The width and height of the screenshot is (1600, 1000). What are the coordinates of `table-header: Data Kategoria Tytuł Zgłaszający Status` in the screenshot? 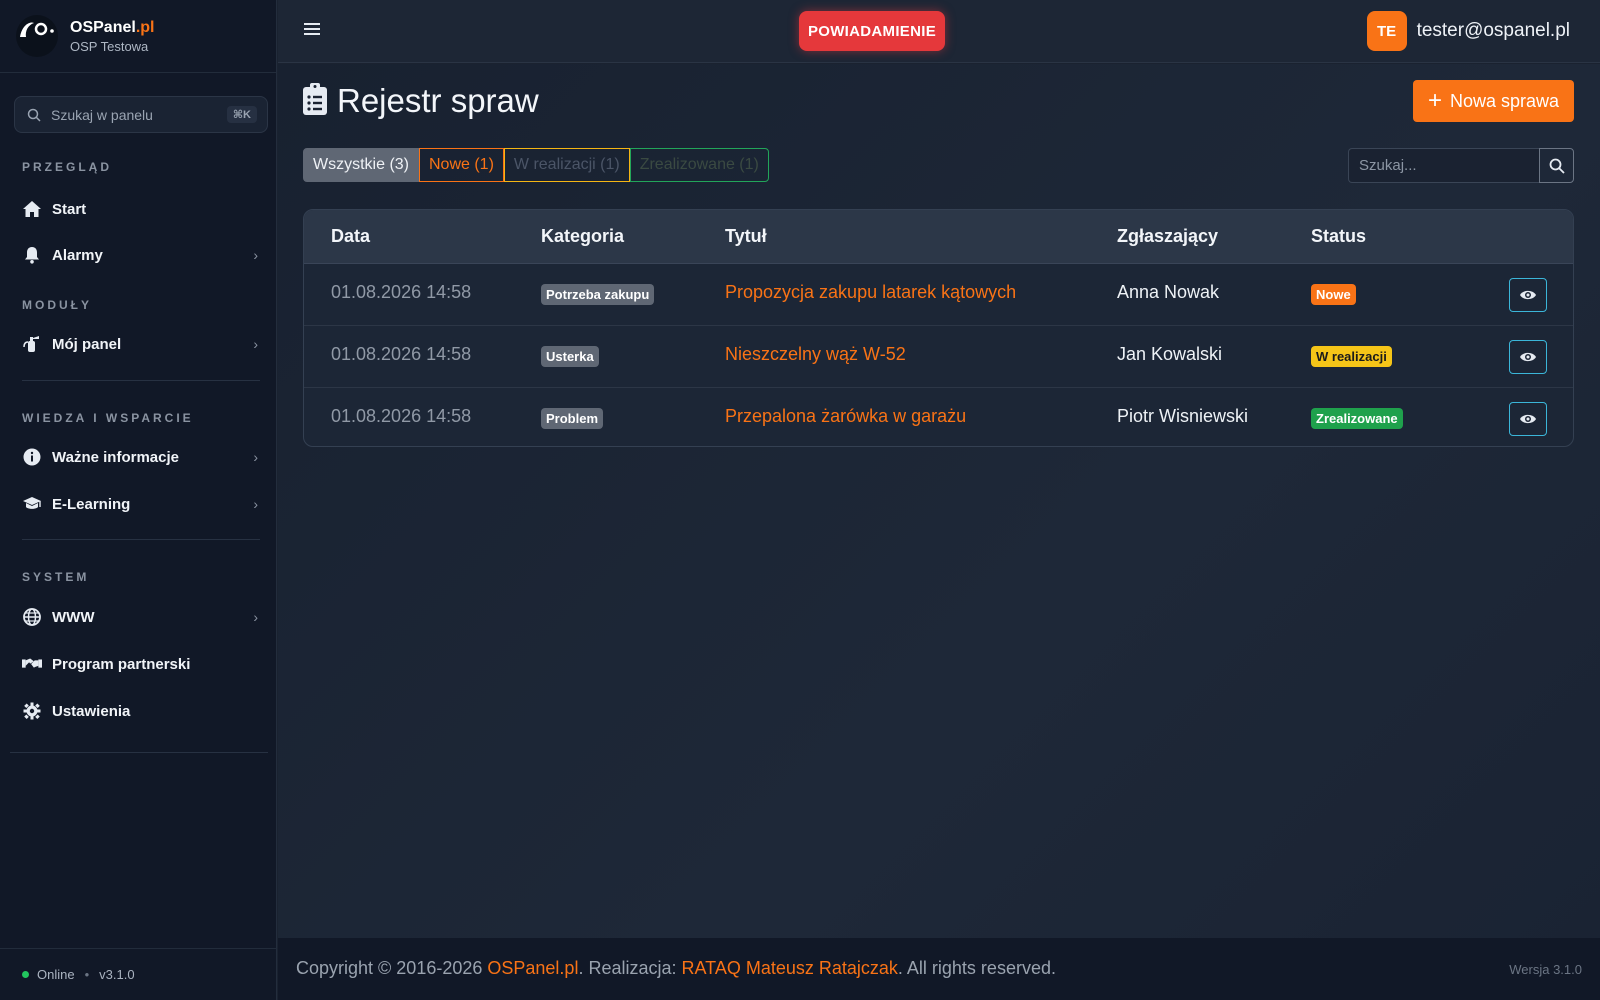 It's located at (938, 237).